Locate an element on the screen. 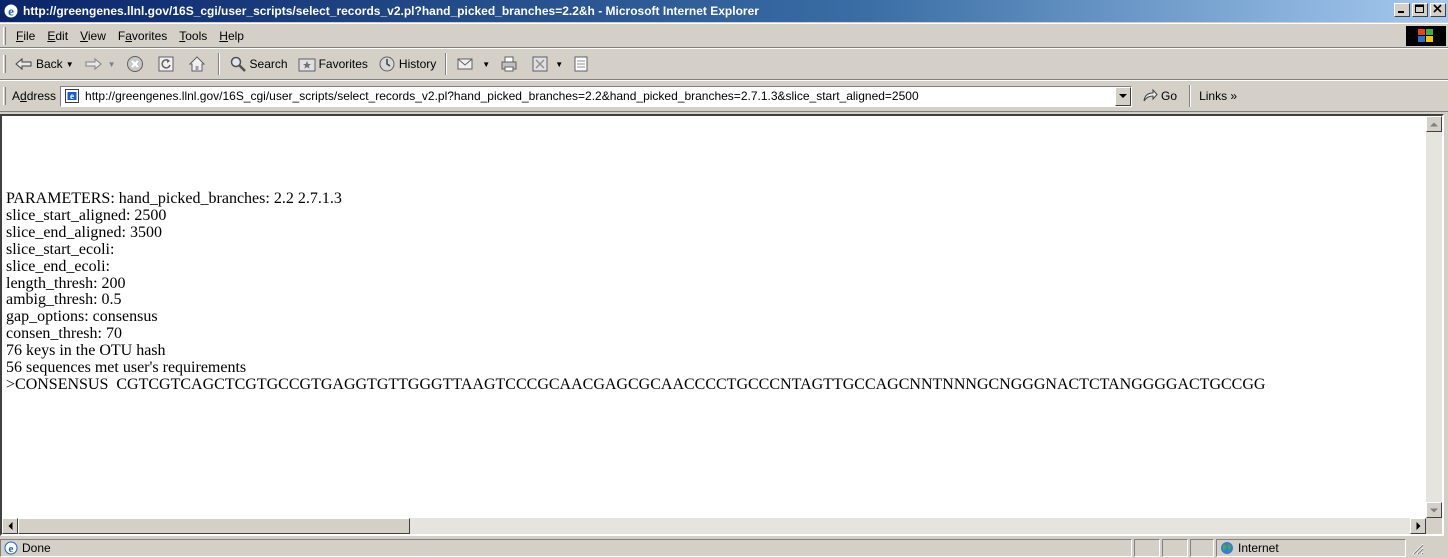 The width and height of the screenshot is (1448, 558). address-dropdown-button is located at coordinates (1123, 96).